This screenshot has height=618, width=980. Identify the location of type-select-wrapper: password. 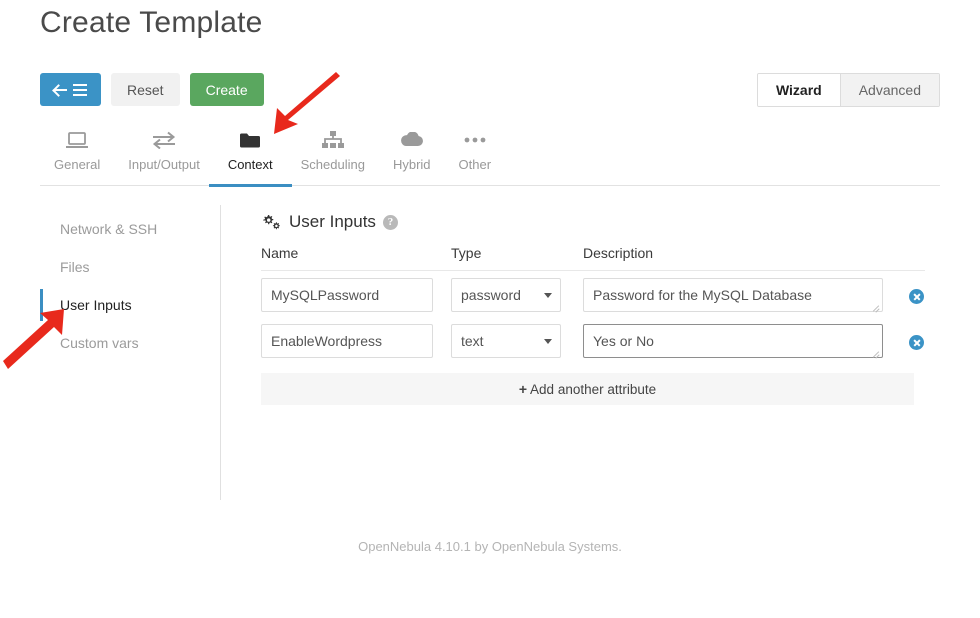
(506, 295).